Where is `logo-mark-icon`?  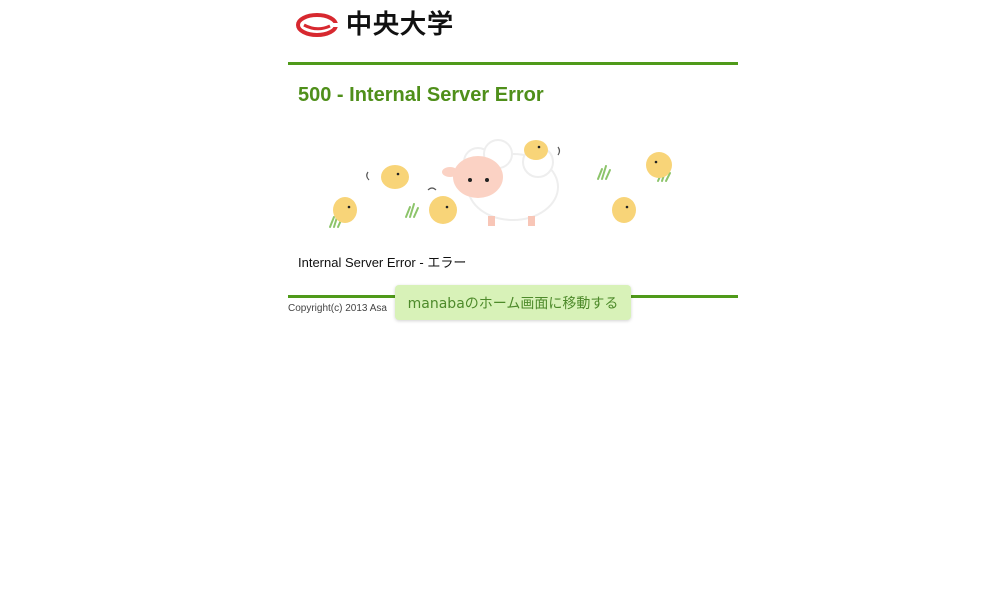
logo-mark-icon is located at coordinates (317, 25).